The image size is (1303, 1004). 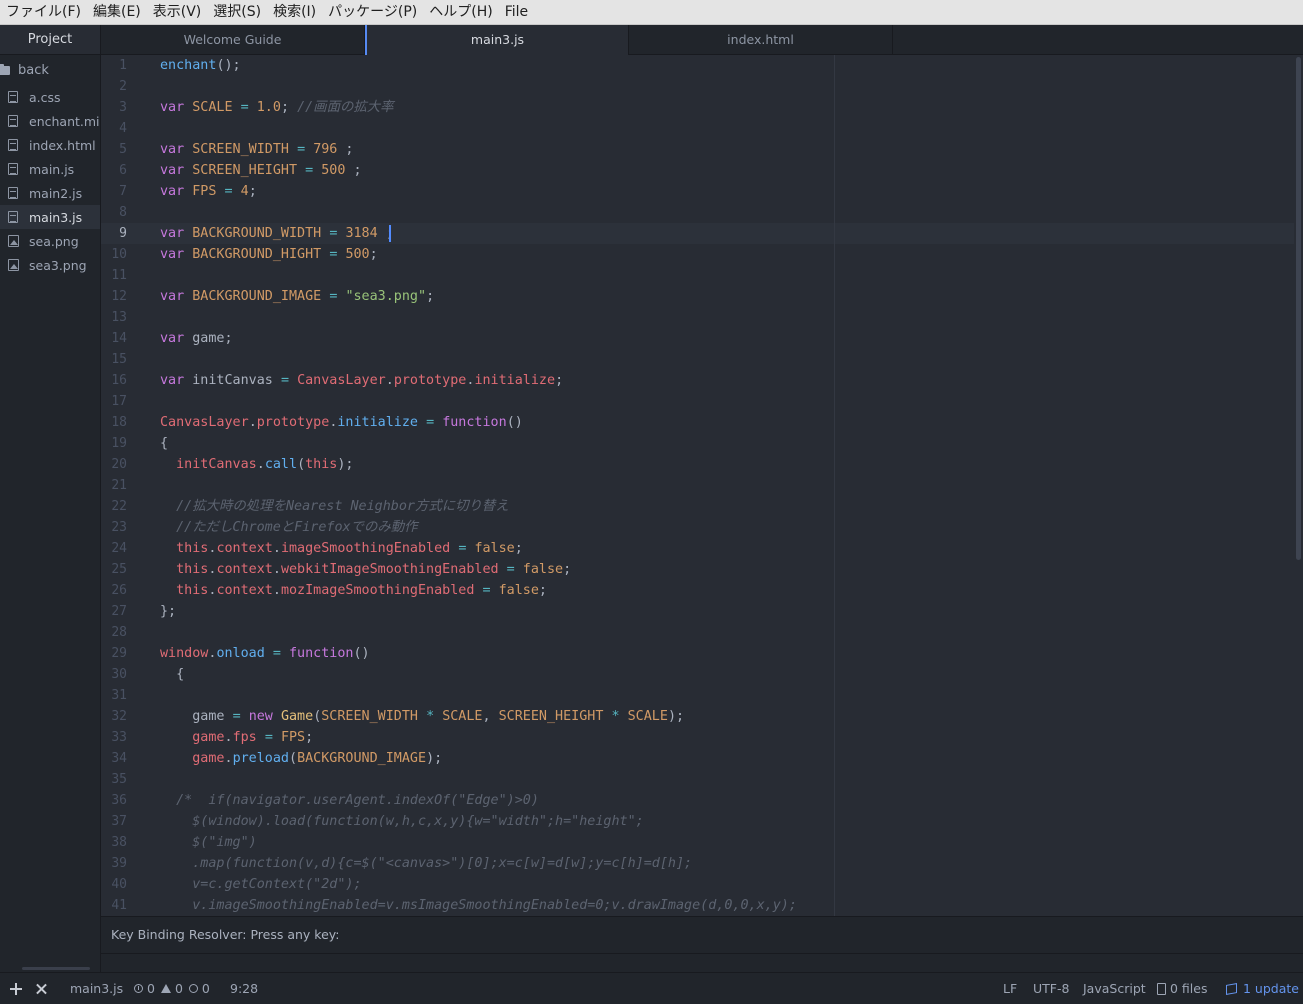 What do you see at coordinates (731, 254) in the screenshot?
I see `code-line: var BACKGROUND_HIGHT = 500;` at bounding box center [731, 254].